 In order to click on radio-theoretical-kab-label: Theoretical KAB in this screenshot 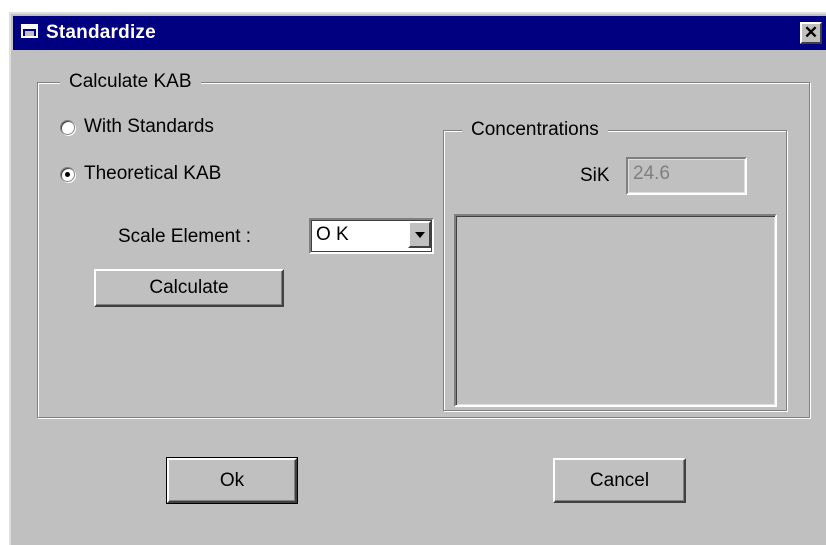, I will do `click(153, 173)`.